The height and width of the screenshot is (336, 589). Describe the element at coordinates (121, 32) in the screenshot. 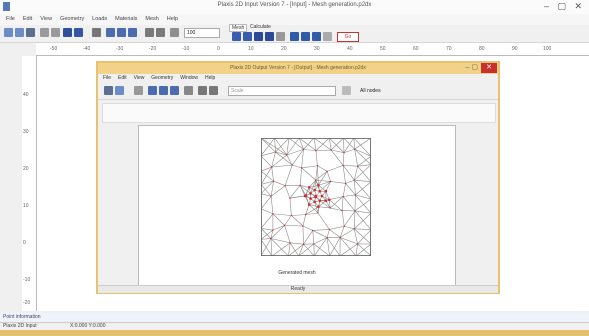

I see `zoom-out-icon` at that location.